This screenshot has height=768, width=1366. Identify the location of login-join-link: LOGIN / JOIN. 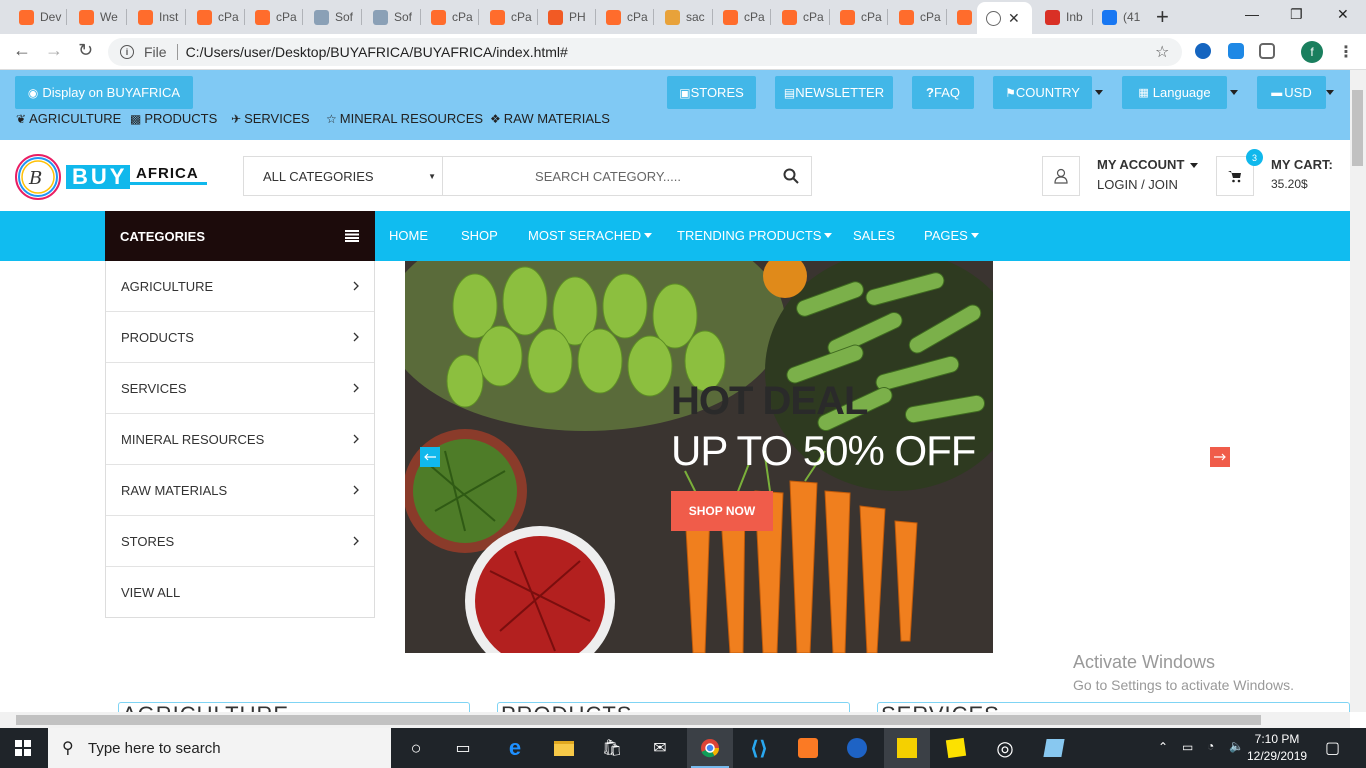
(1137, 184).